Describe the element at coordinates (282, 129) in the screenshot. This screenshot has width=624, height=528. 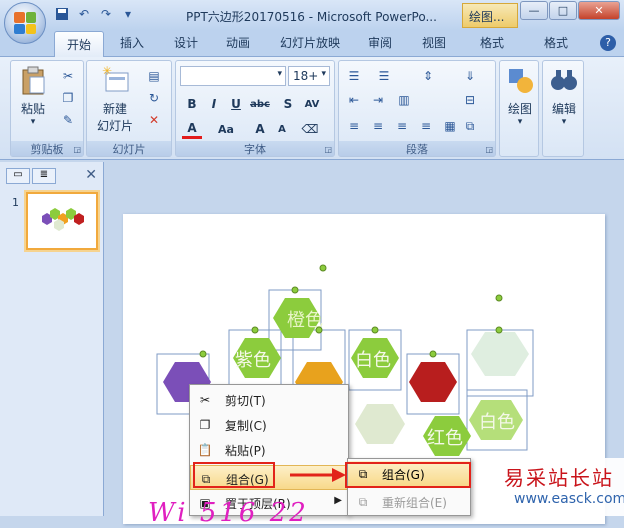
I see `shrink-font-button: A` at that location.